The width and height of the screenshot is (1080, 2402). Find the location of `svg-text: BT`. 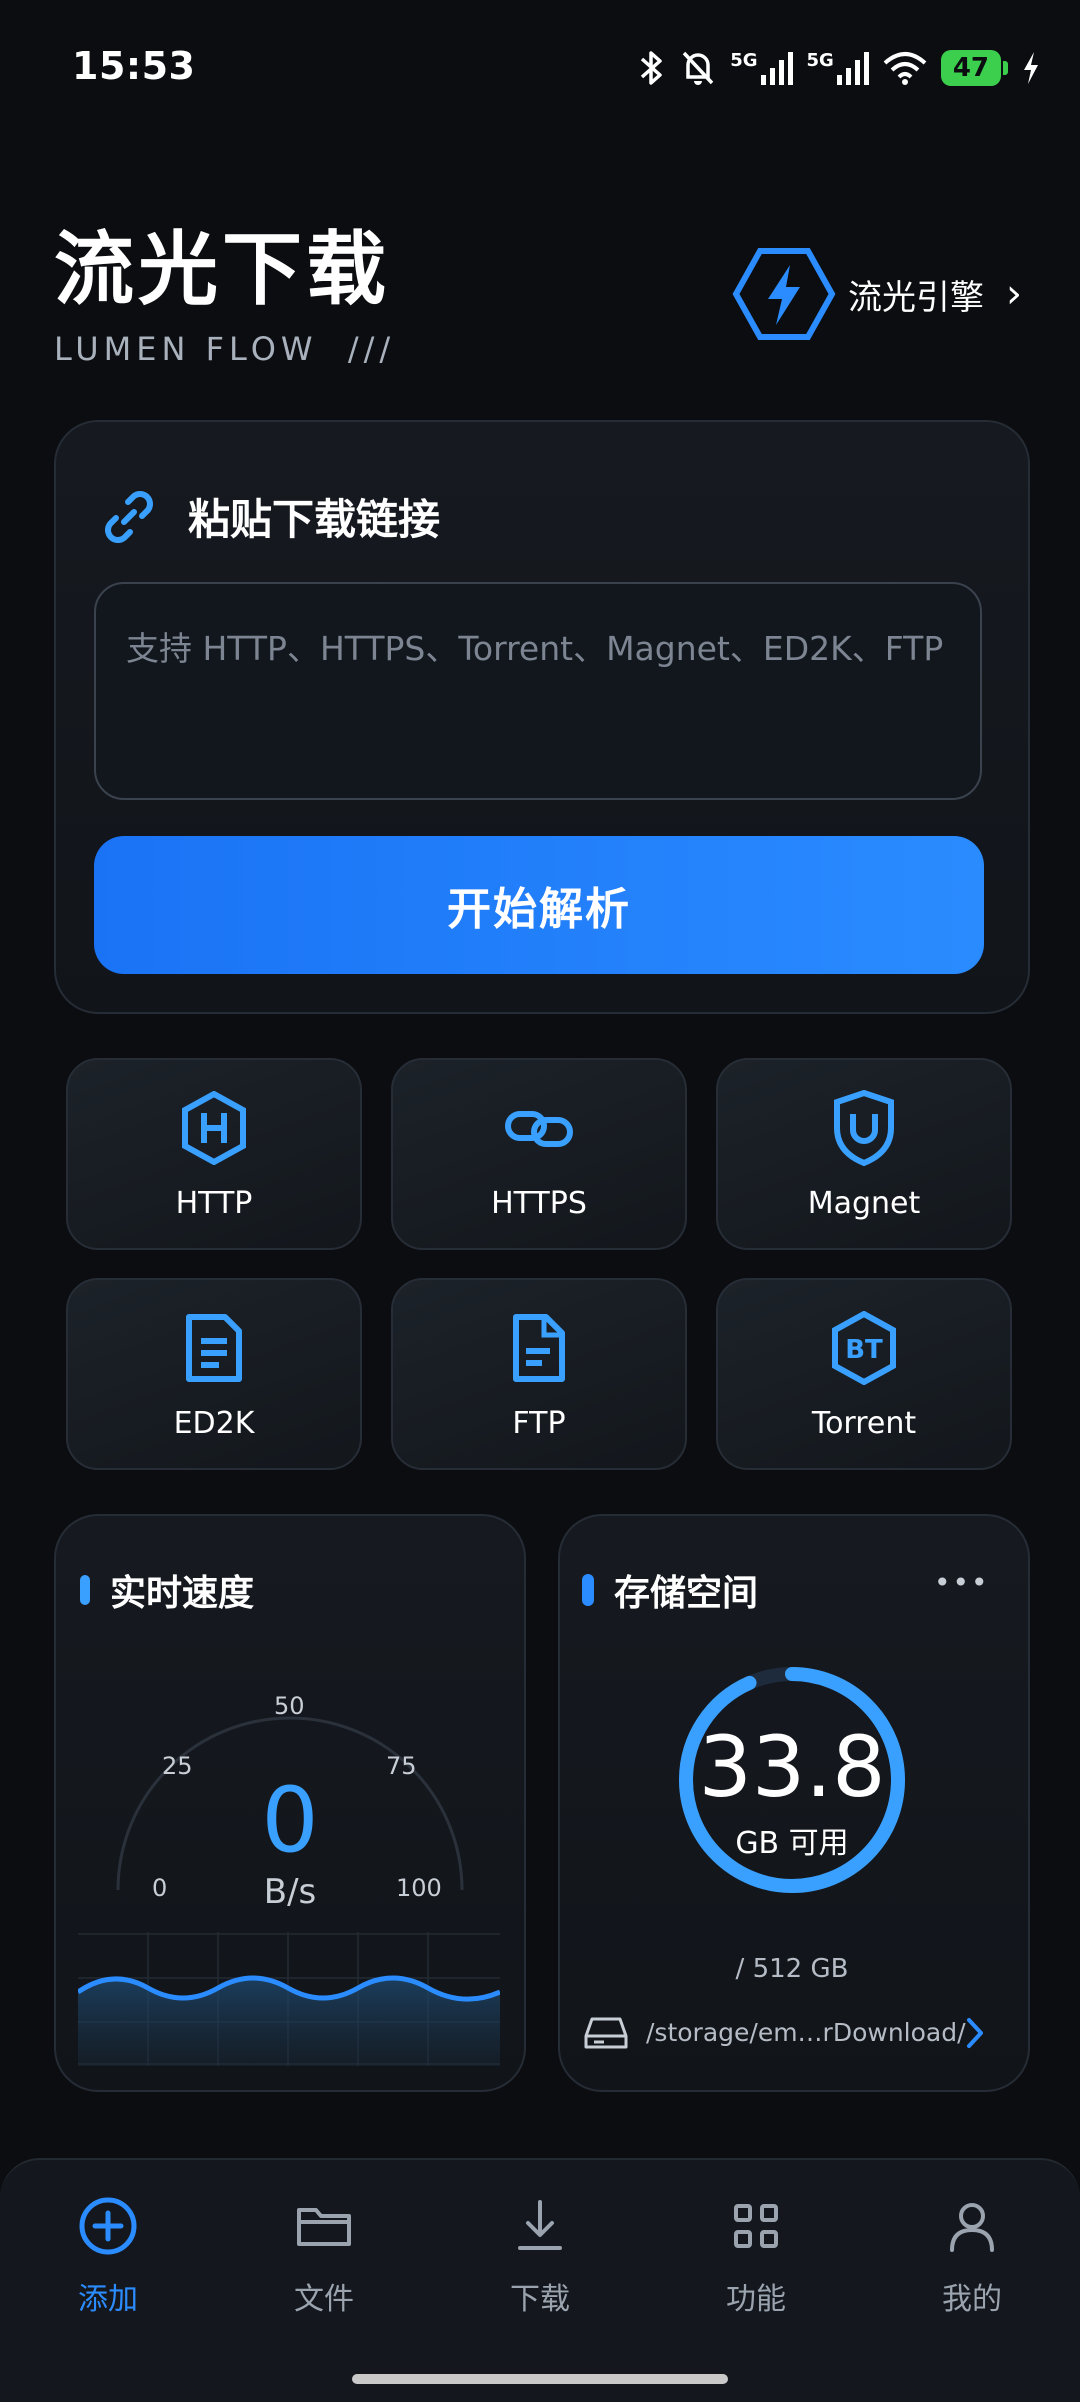

svg-text: BT is located at coordinates (864, 1350).